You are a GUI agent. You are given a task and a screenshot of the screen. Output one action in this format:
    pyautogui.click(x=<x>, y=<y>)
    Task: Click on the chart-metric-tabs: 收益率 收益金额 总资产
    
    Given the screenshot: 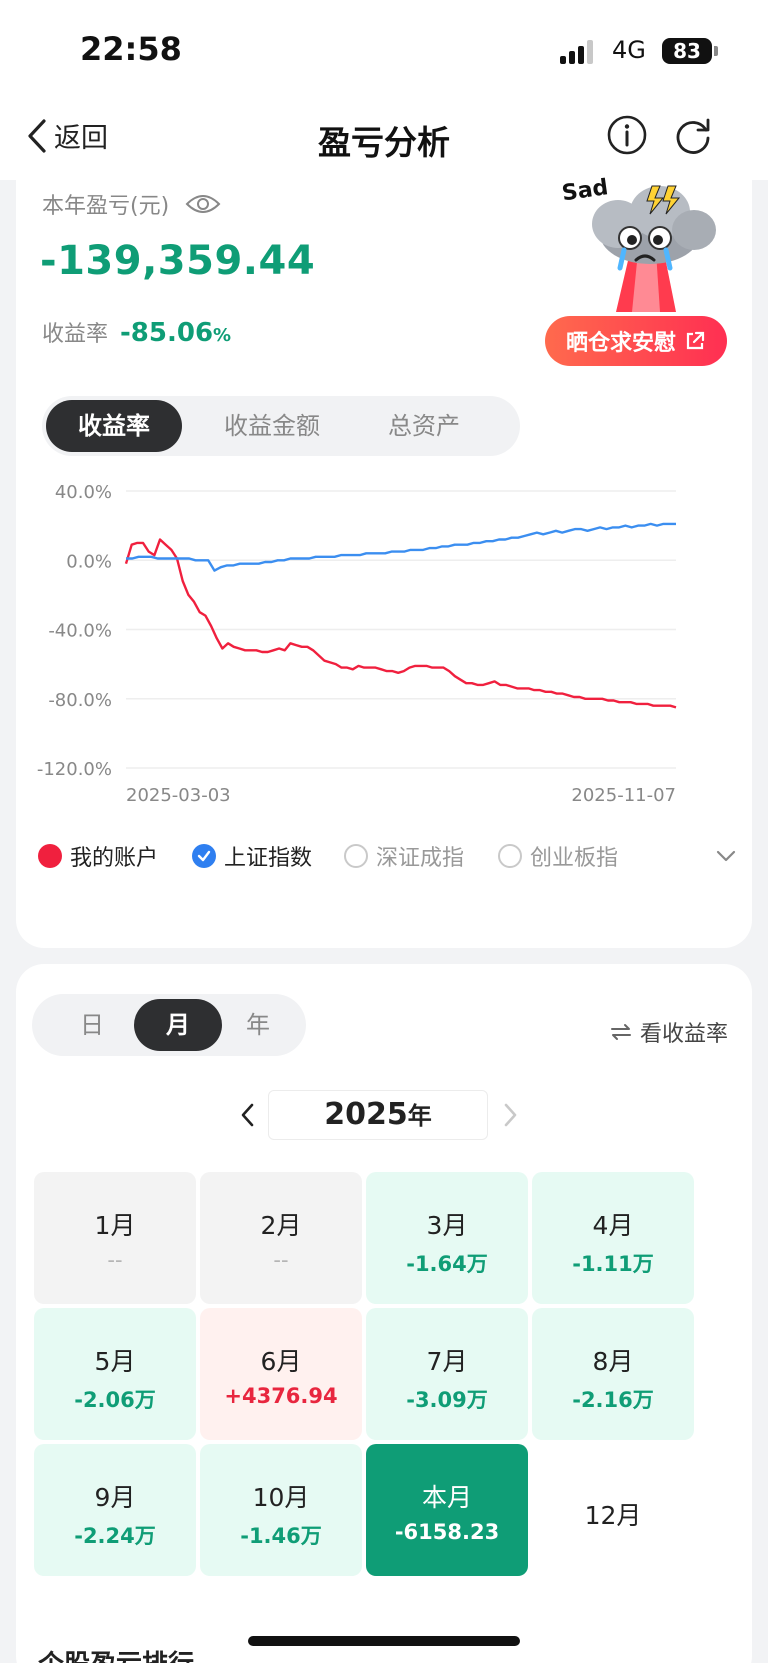 What is the action you would take?
    pyautogui.click(x=281, y=426)
    